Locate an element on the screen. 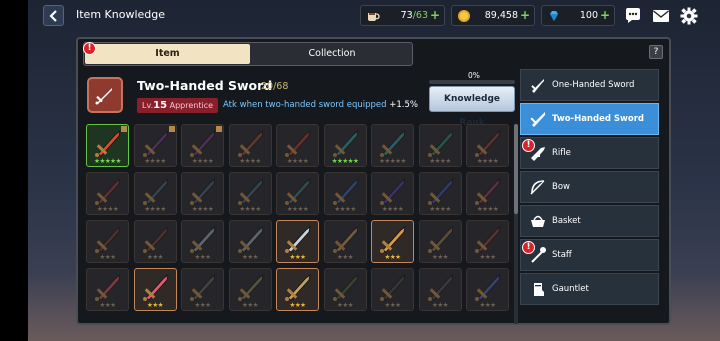 The image size is (720, 341). mail-button is located at coordinates (660, 15).